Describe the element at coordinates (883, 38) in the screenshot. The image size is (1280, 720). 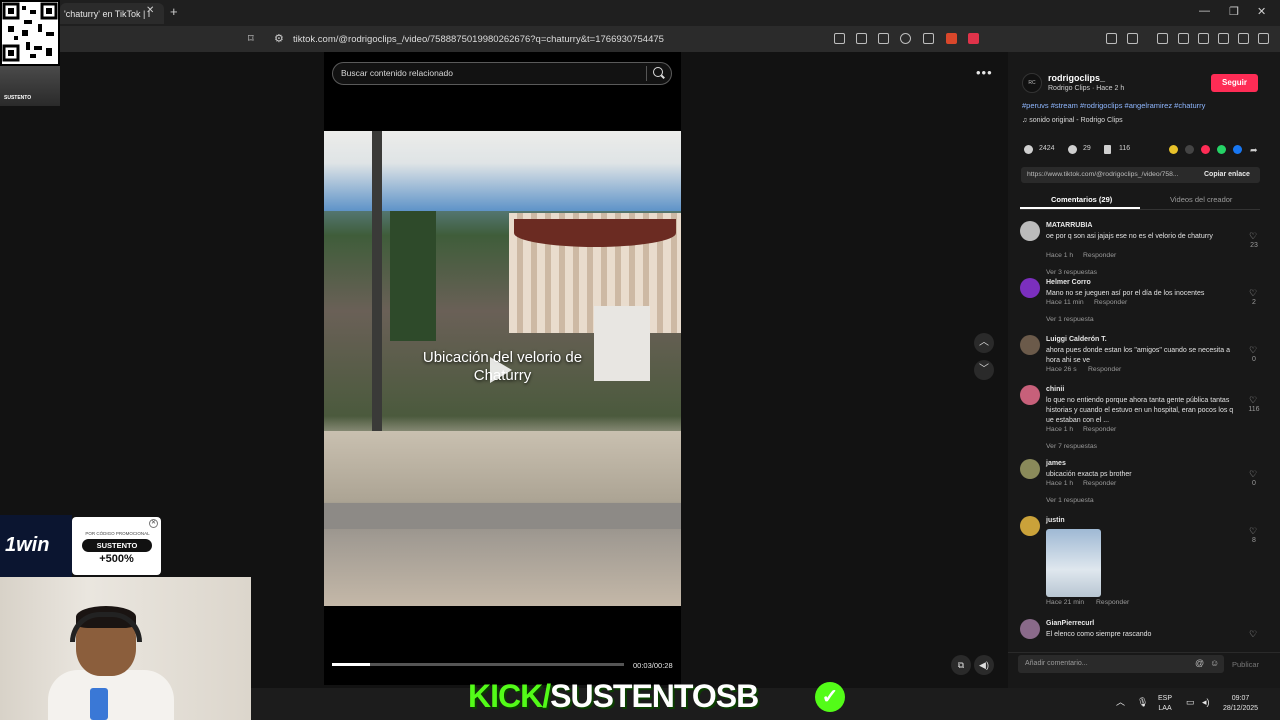
I see `translate-icon` at that location.